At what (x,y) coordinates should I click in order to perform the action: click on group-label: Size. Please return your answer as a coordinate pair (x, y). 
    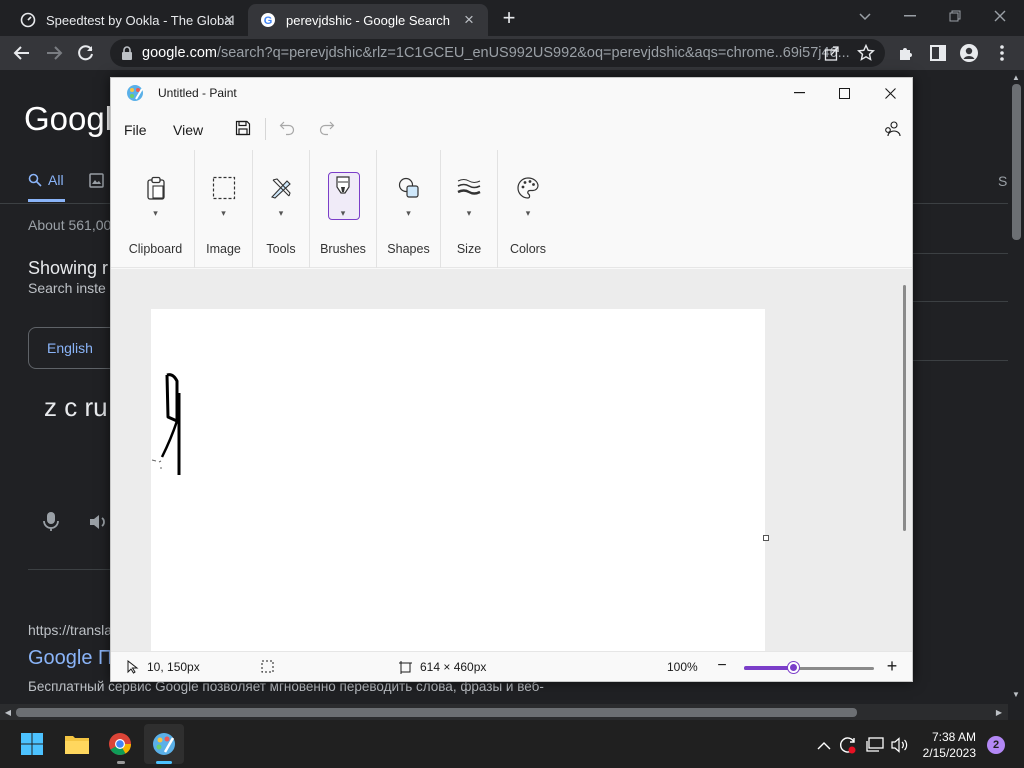
    Looking at the image, I should click on (469, 249).